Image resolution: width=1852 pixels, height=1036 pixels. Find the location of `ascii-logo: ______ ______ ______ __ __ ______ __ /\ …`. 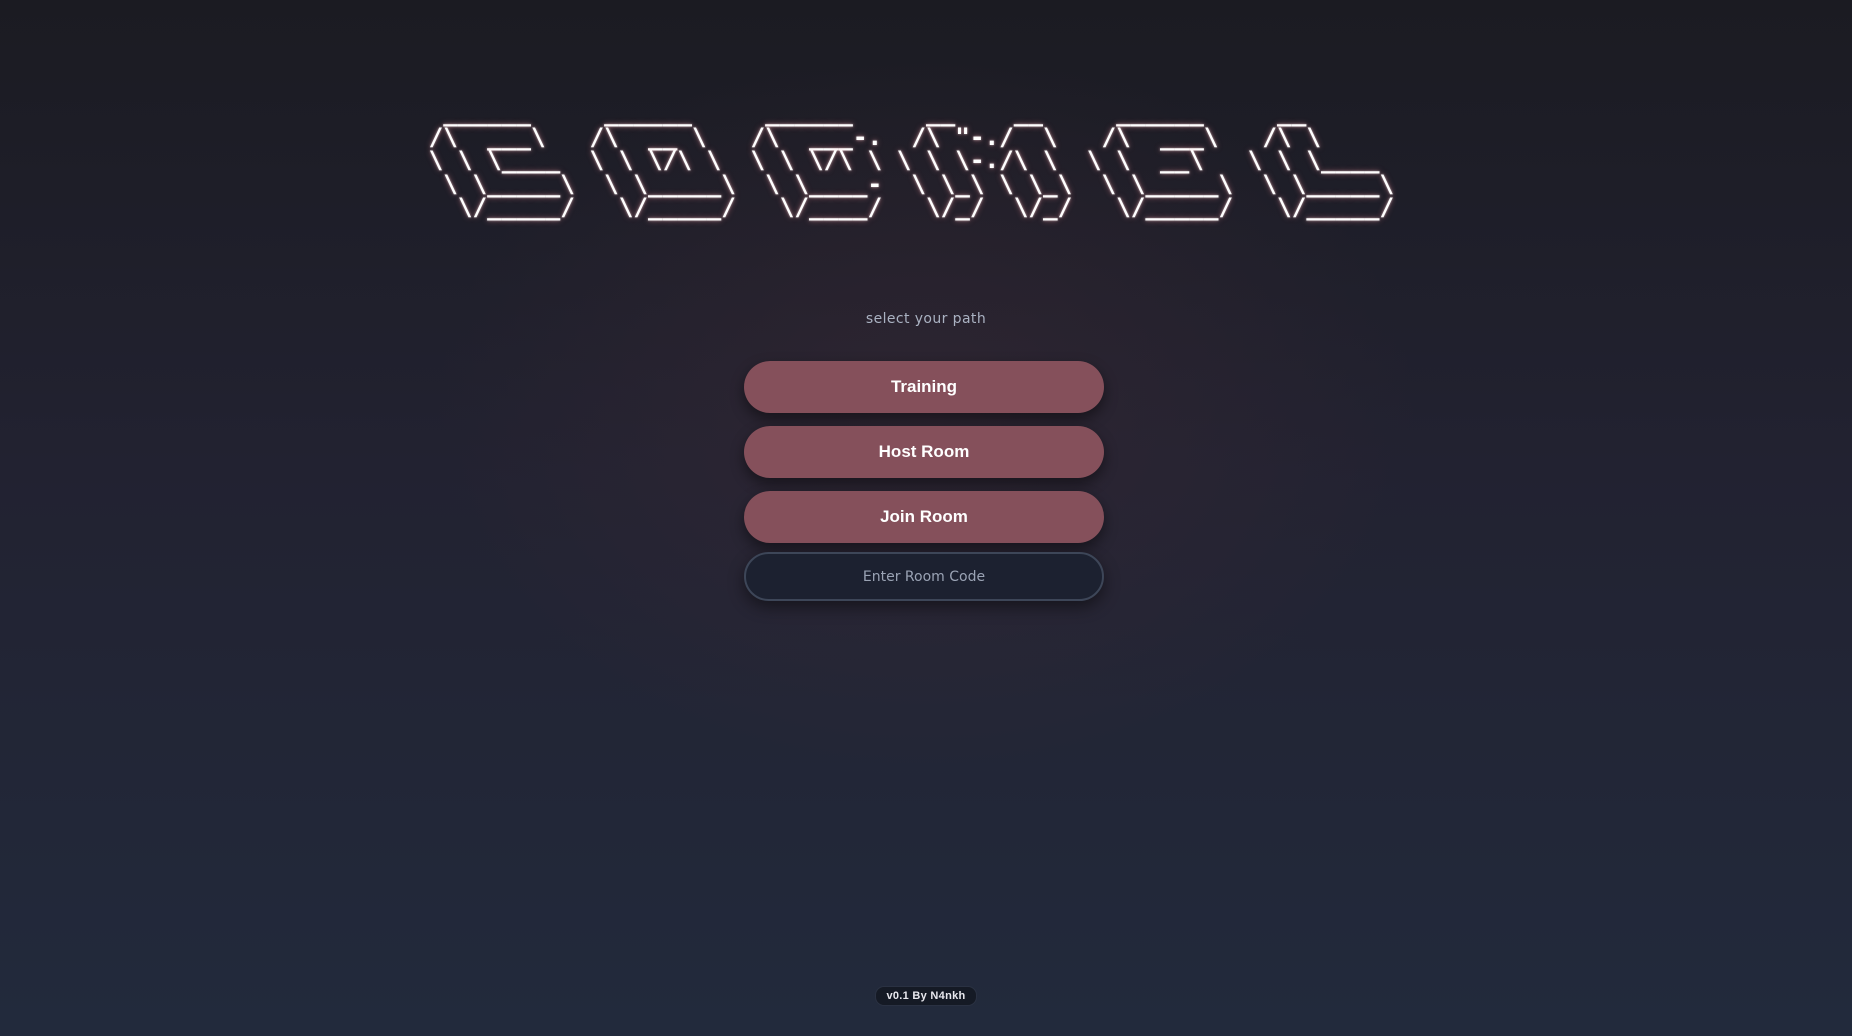

ascii-logo: ______ ______ ______ __ __ ______ __ /\ … is located at coordinates (926, 159).